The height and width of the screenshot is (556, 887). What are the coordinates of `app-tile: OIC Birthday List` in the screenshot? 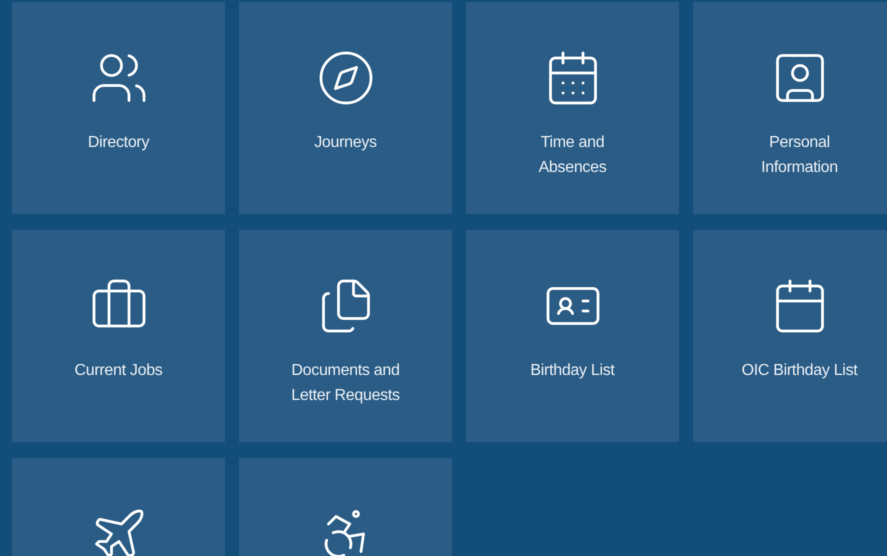 It's located at (790, 336).